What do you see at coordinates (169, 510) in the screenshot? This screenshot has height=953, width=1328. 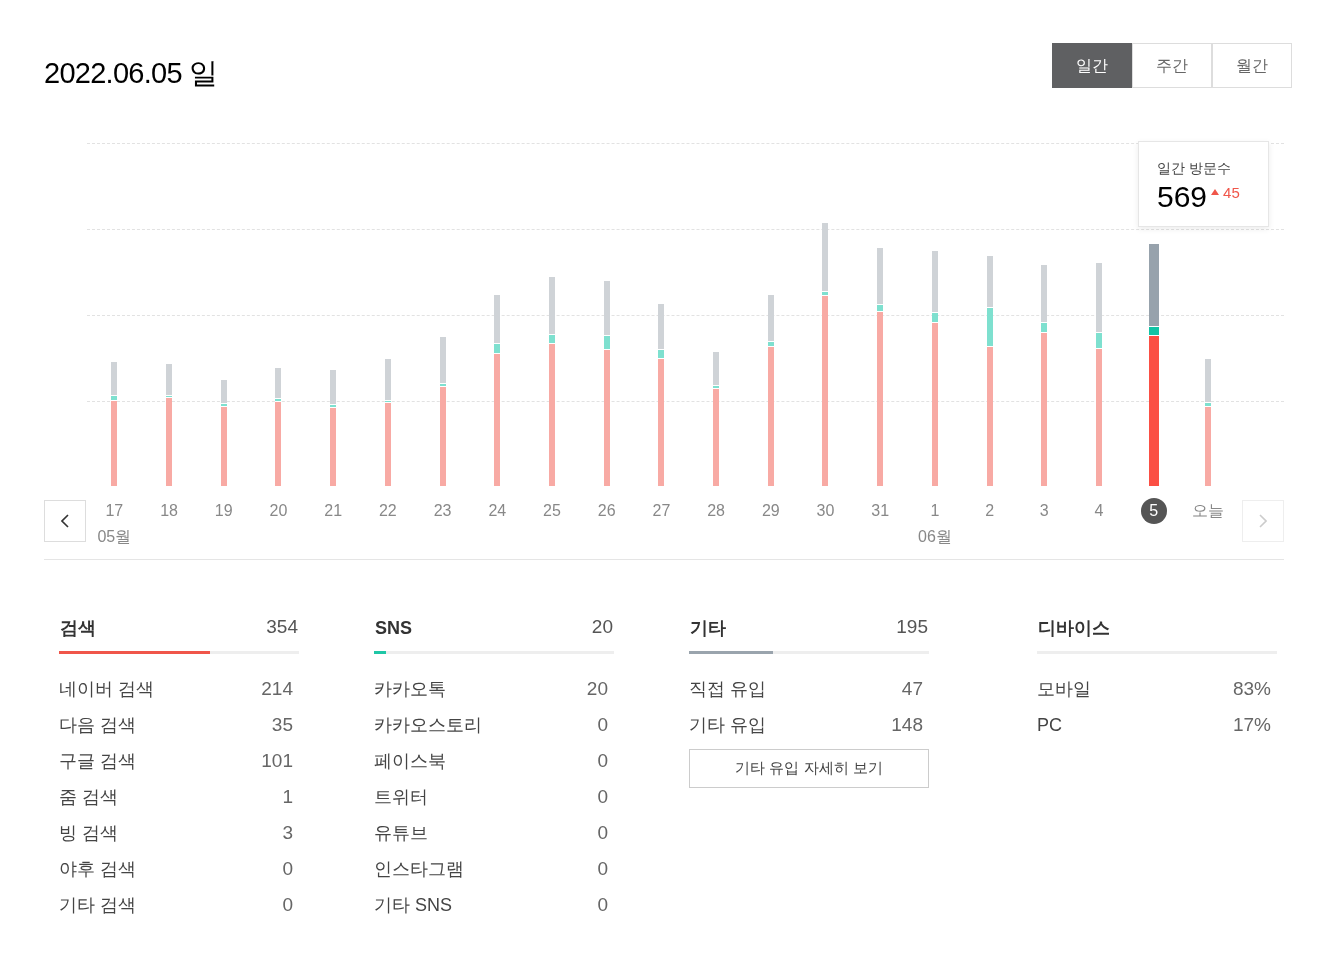 I see `day-label: 18` at bounding box center [169, 510].